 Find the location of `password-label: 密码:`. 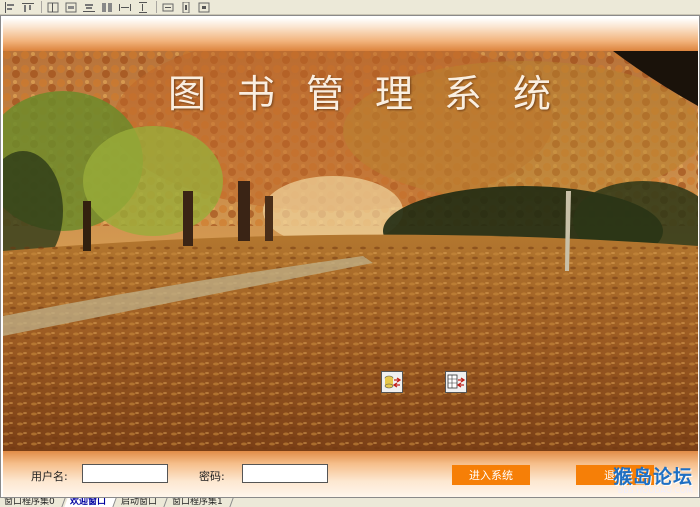

password-label: 密码: is located at coordinates (212, 476).